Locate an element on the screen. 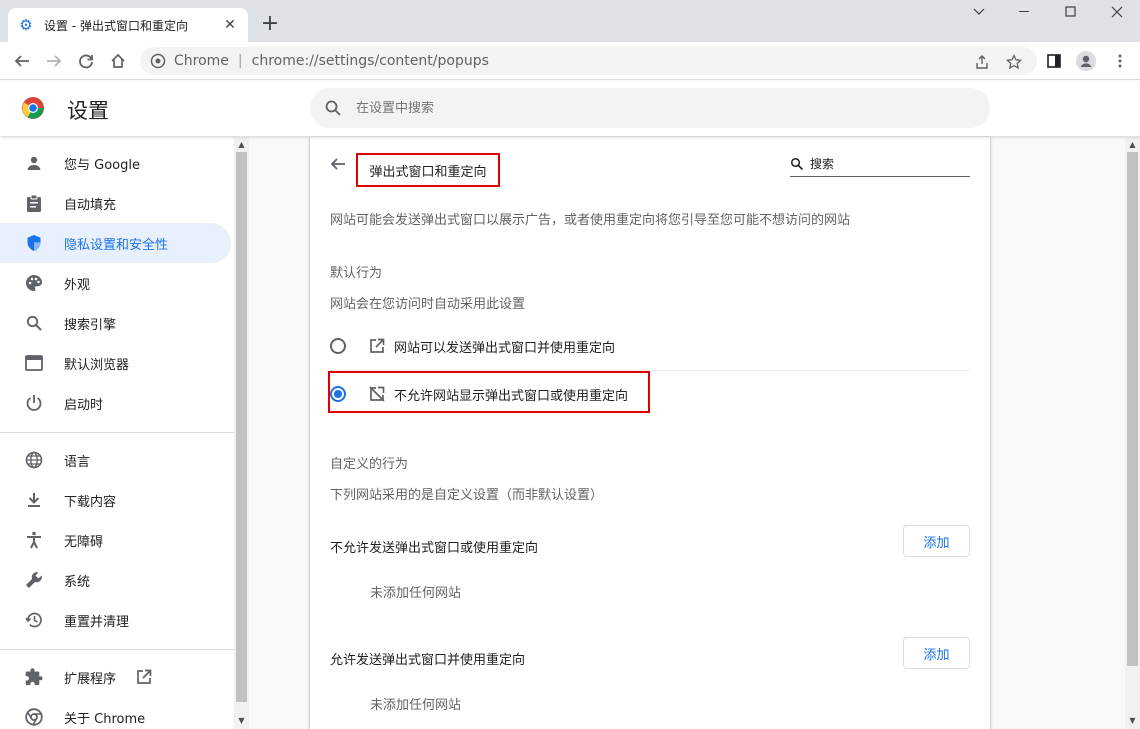 This screenshot has width=1140, height=729. minimize-icon is located at coordinates (979, 12).